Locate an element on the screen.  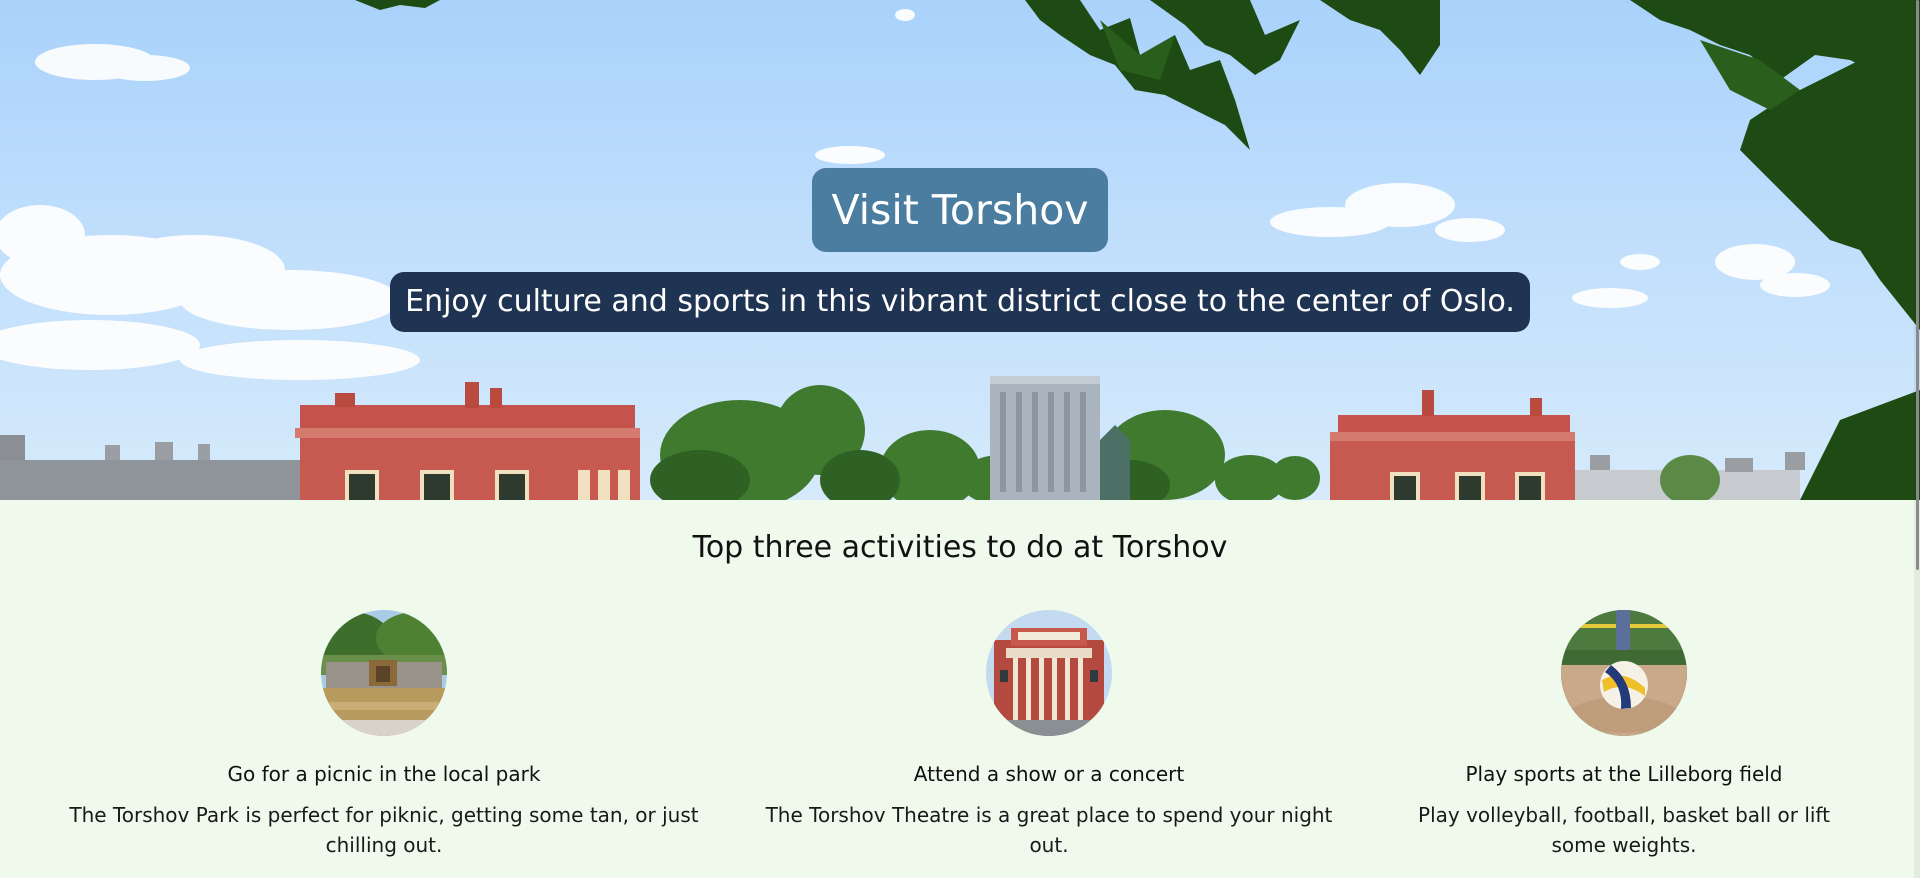
activities-heading: Top three activities to do at Torshov is located at coordinates (960, 547).